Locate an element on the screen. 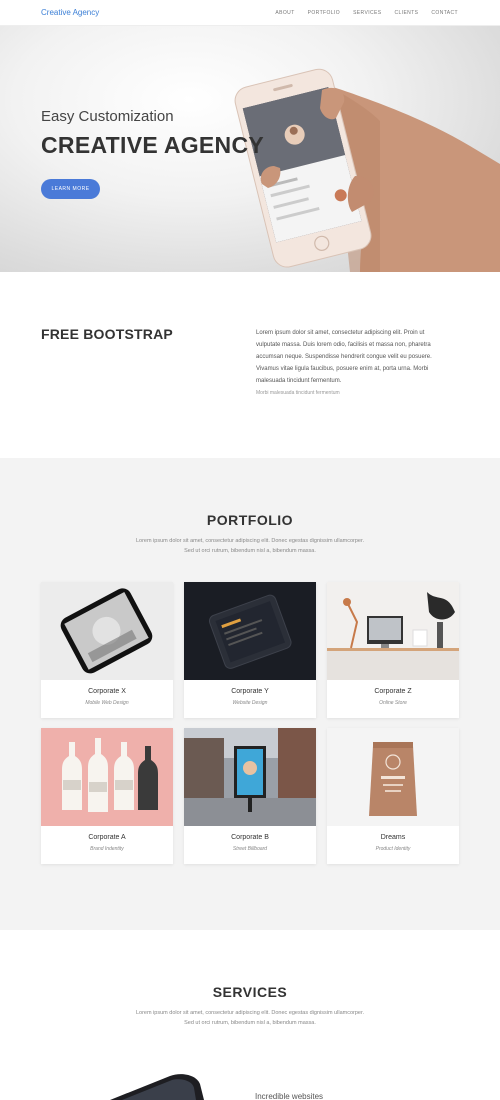 The height and width of the screenshot is (1100, 500). card-title: Corporate Y is located at coordinates (250, 691).